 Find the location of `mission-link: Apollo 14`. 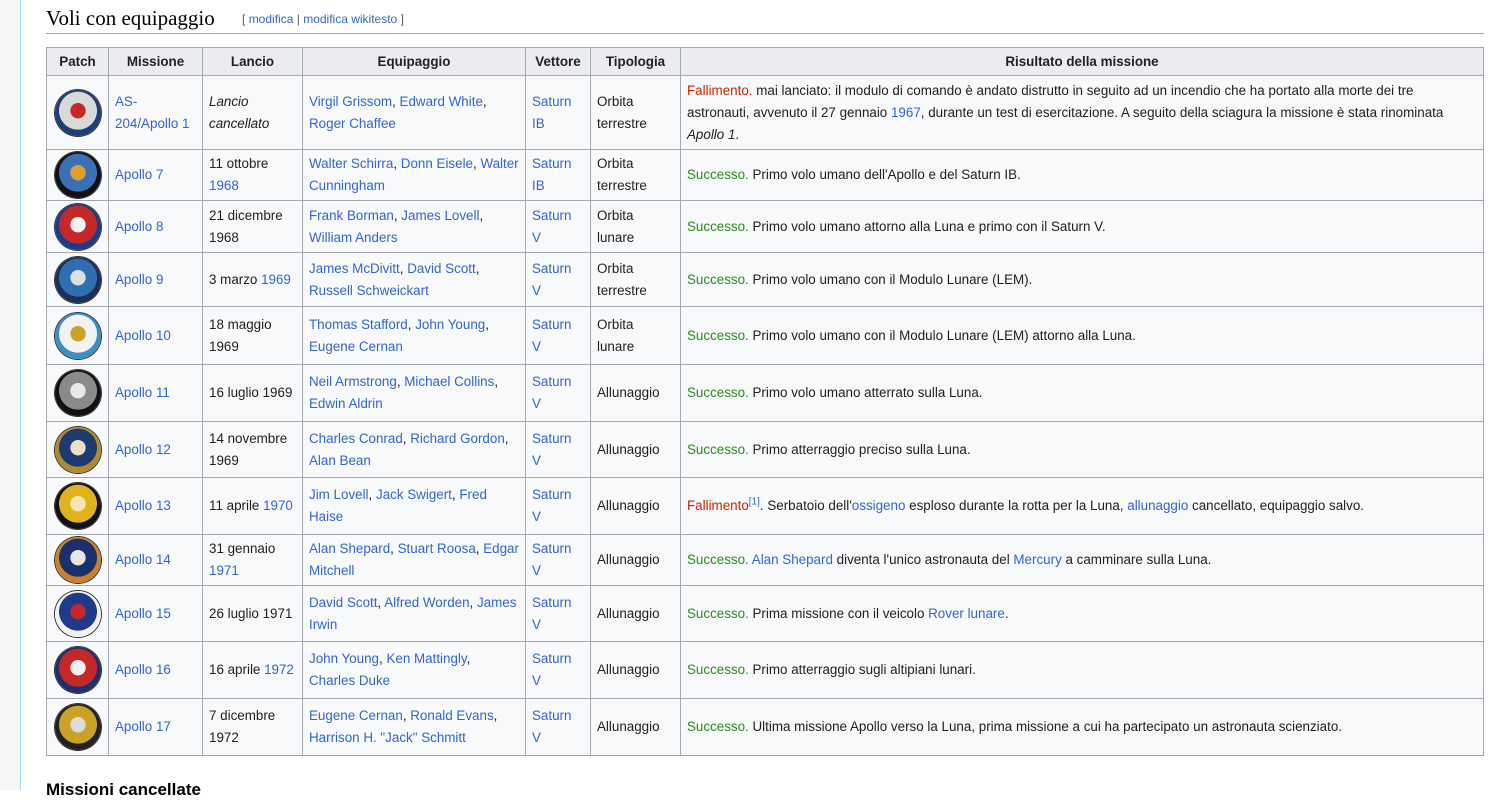

mission-link: Apollo 14 is located at coordinates (143, 559).